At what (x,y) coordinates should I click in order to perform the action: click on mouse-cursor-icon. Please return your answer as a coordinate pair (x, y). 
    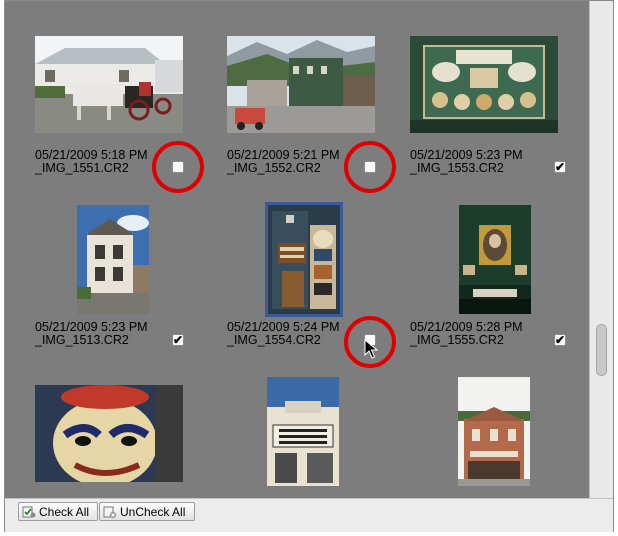
    Looking at the image, I should click on (371, 349).